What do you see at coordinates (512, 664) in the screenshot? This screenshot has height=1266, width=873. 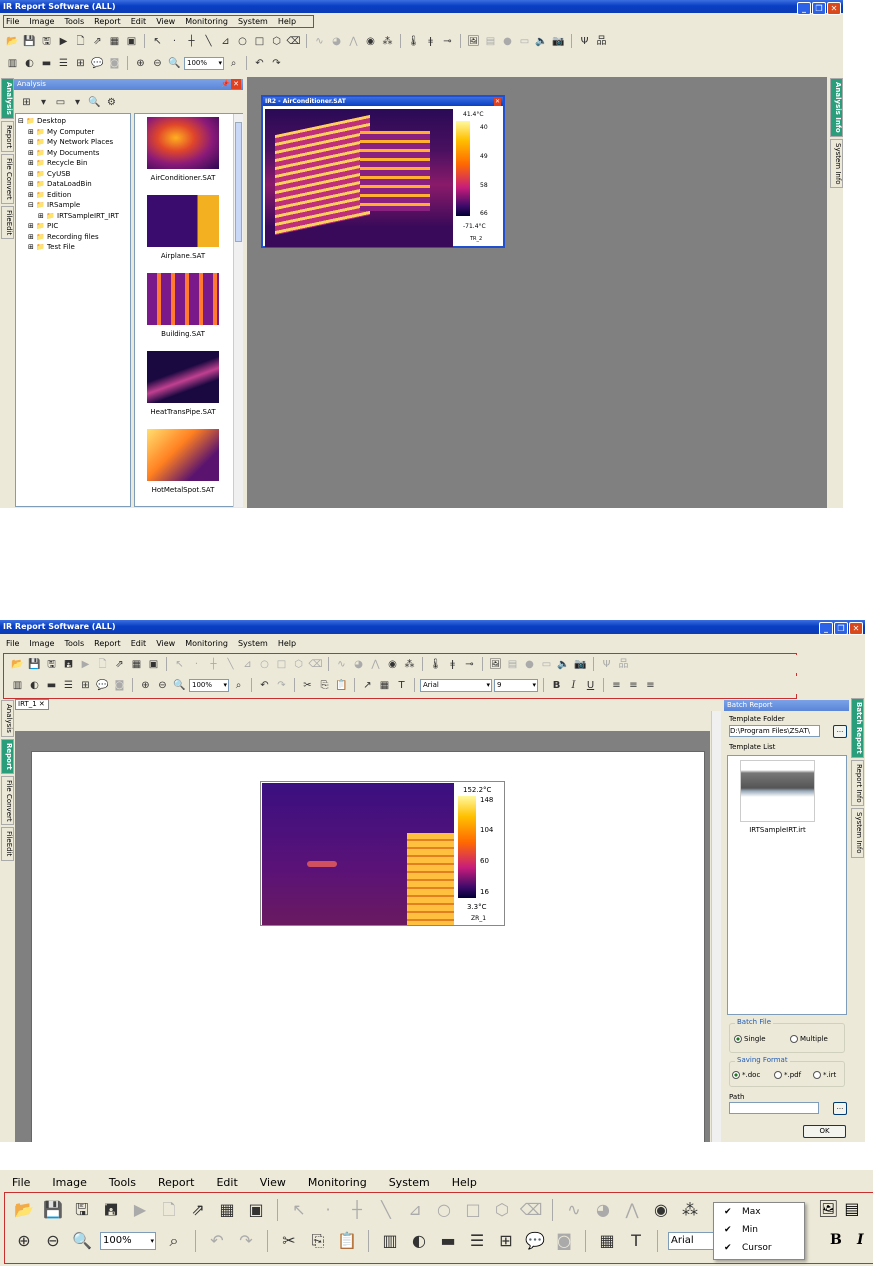 I see `fusion-icon: ▤` at bounding box center [512, 664].